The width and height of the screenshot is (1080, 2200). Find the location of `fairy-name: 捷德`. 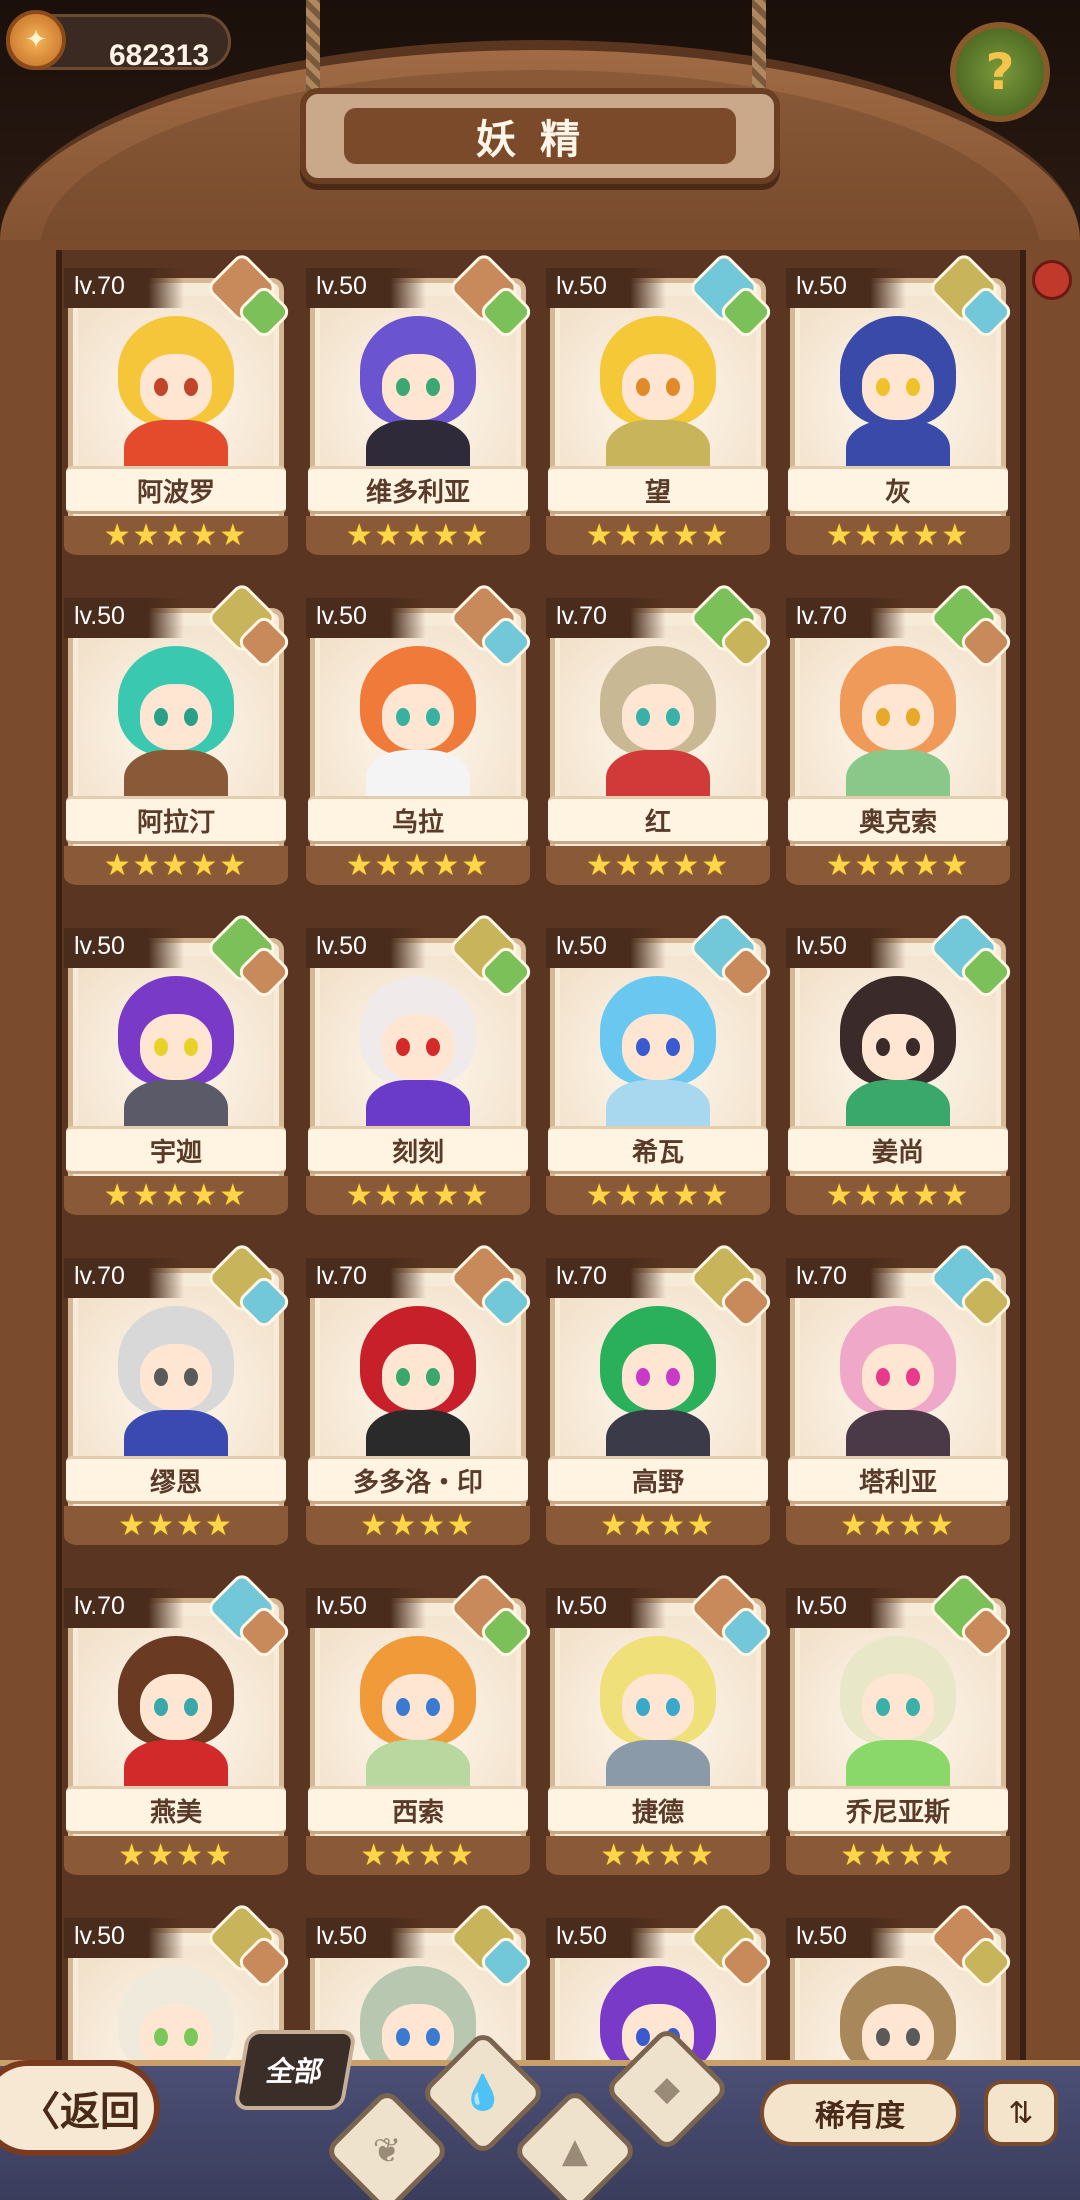

fairy-name: 捷德 is located at coordinates (658, 1810).